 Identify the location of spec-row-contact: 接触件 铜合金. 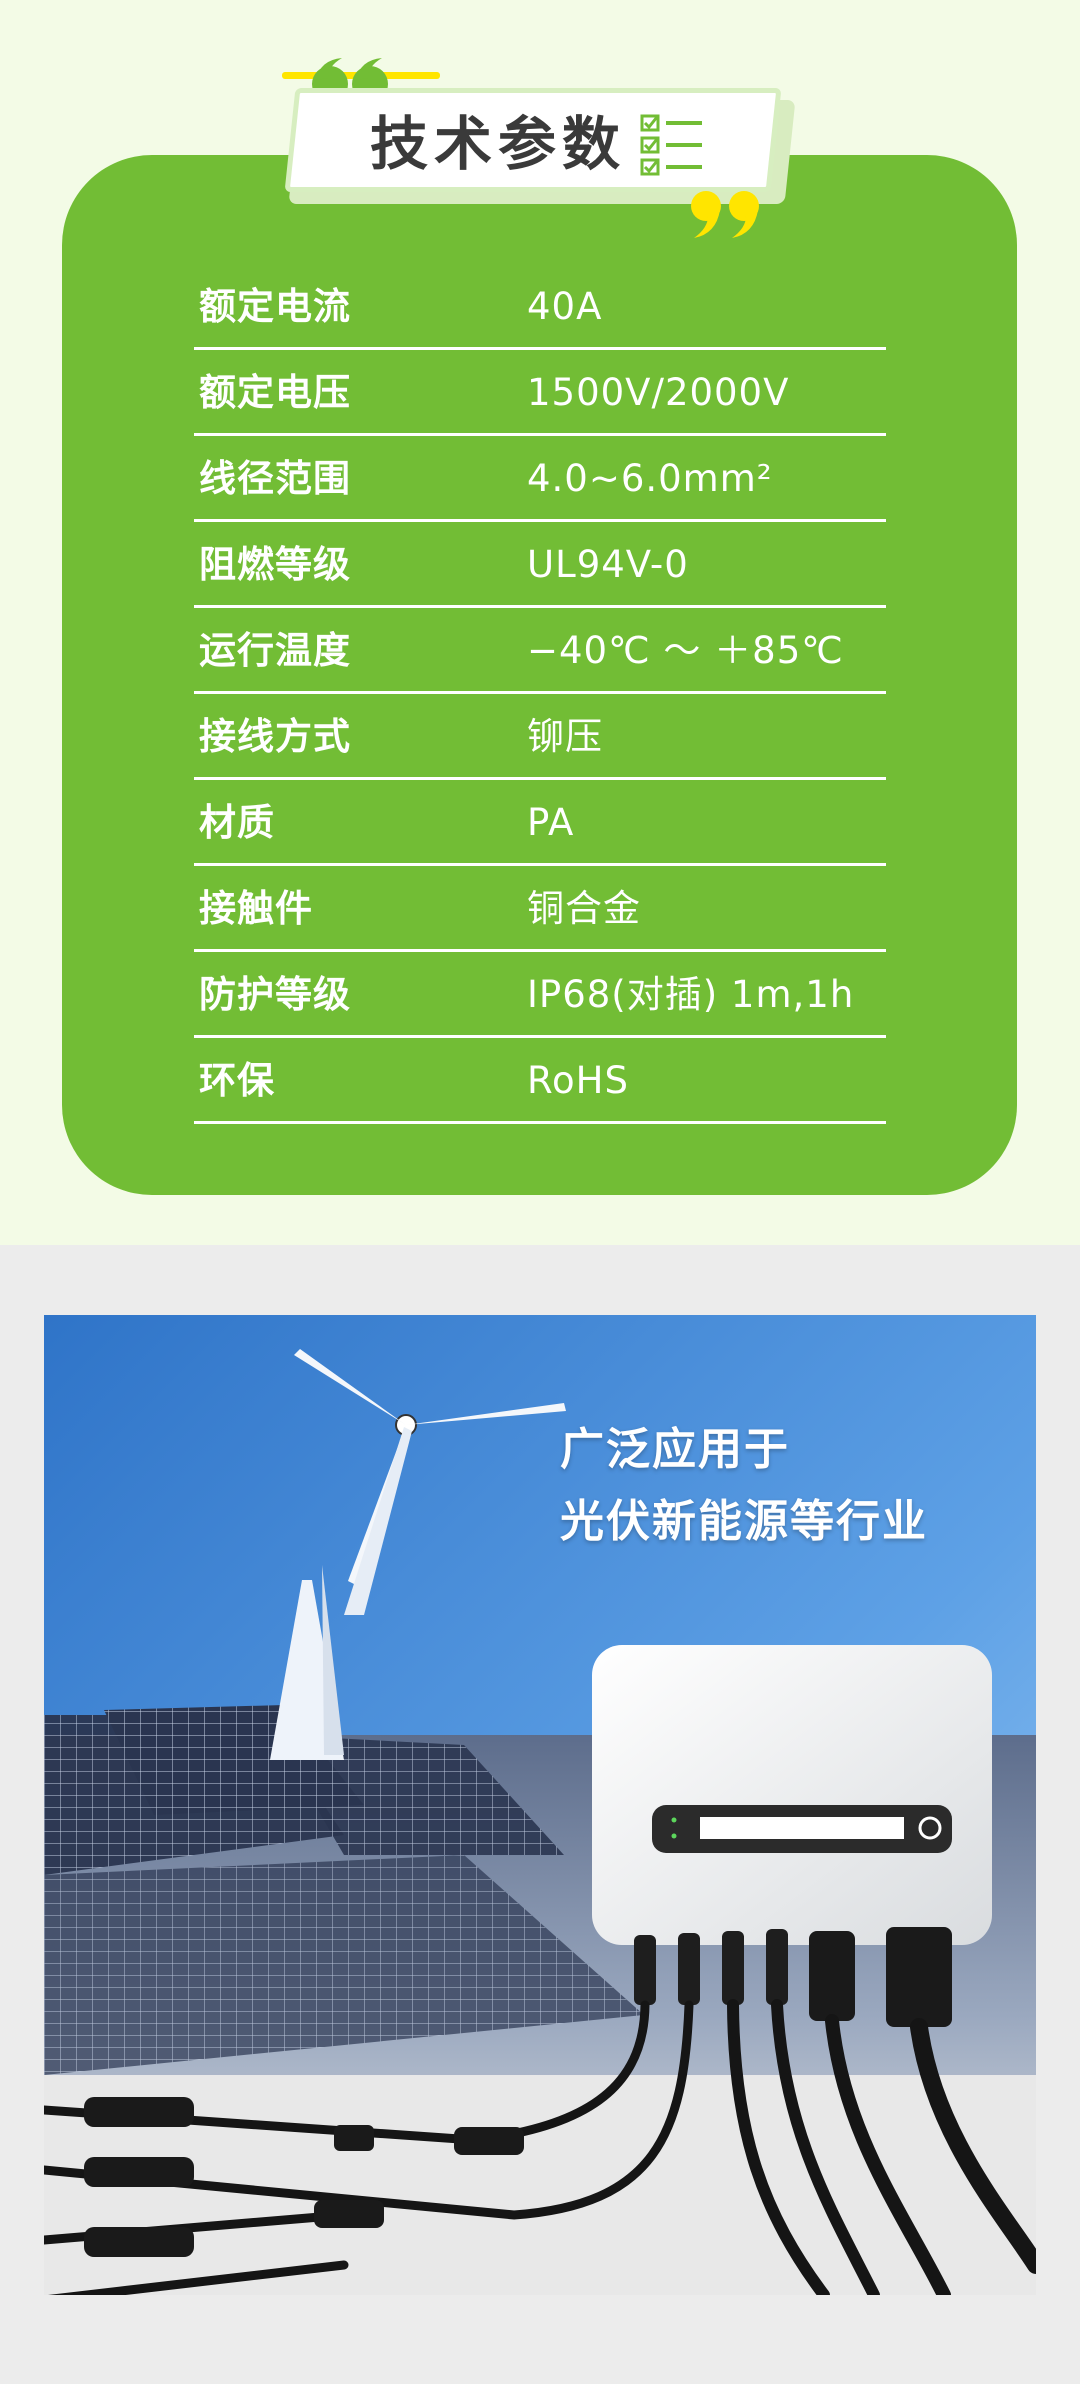
(540, 909).